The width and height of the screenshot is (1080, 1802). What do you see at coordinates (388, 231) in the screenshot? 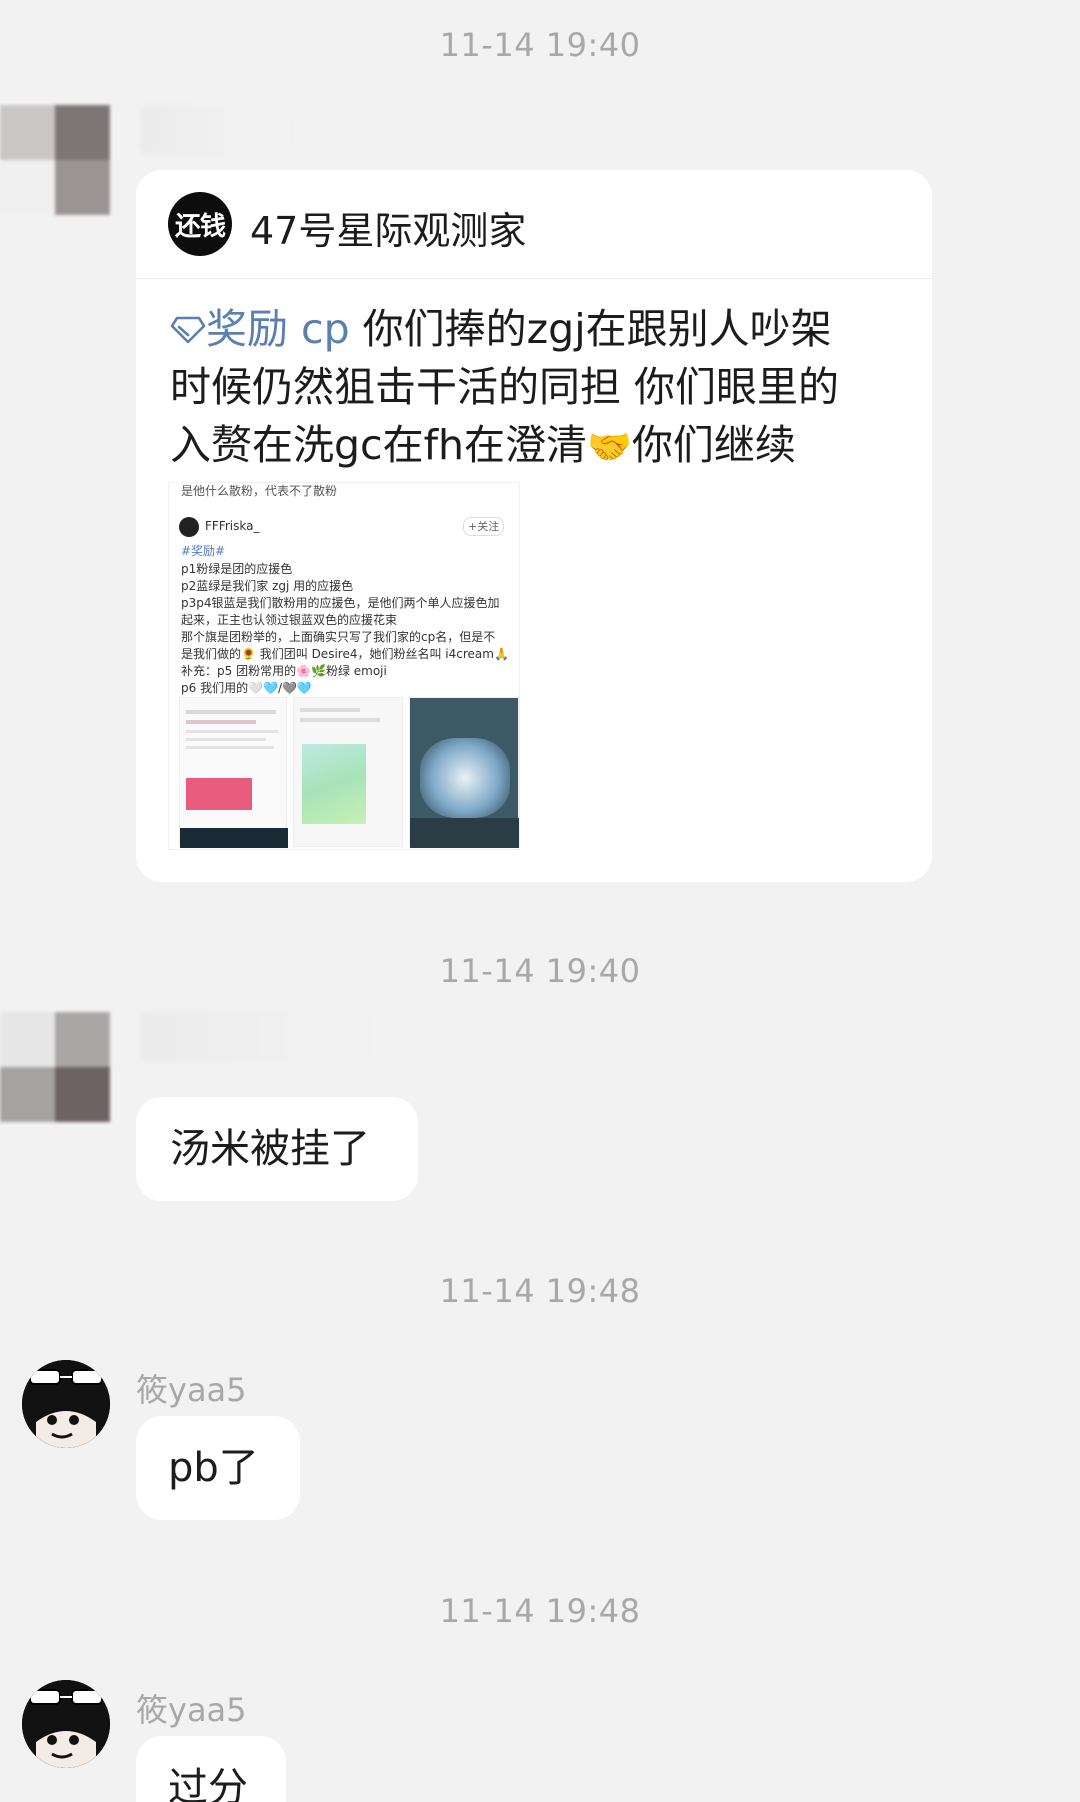
I see `card-title: 47号星际观测家` at bounding box center [388, 231].